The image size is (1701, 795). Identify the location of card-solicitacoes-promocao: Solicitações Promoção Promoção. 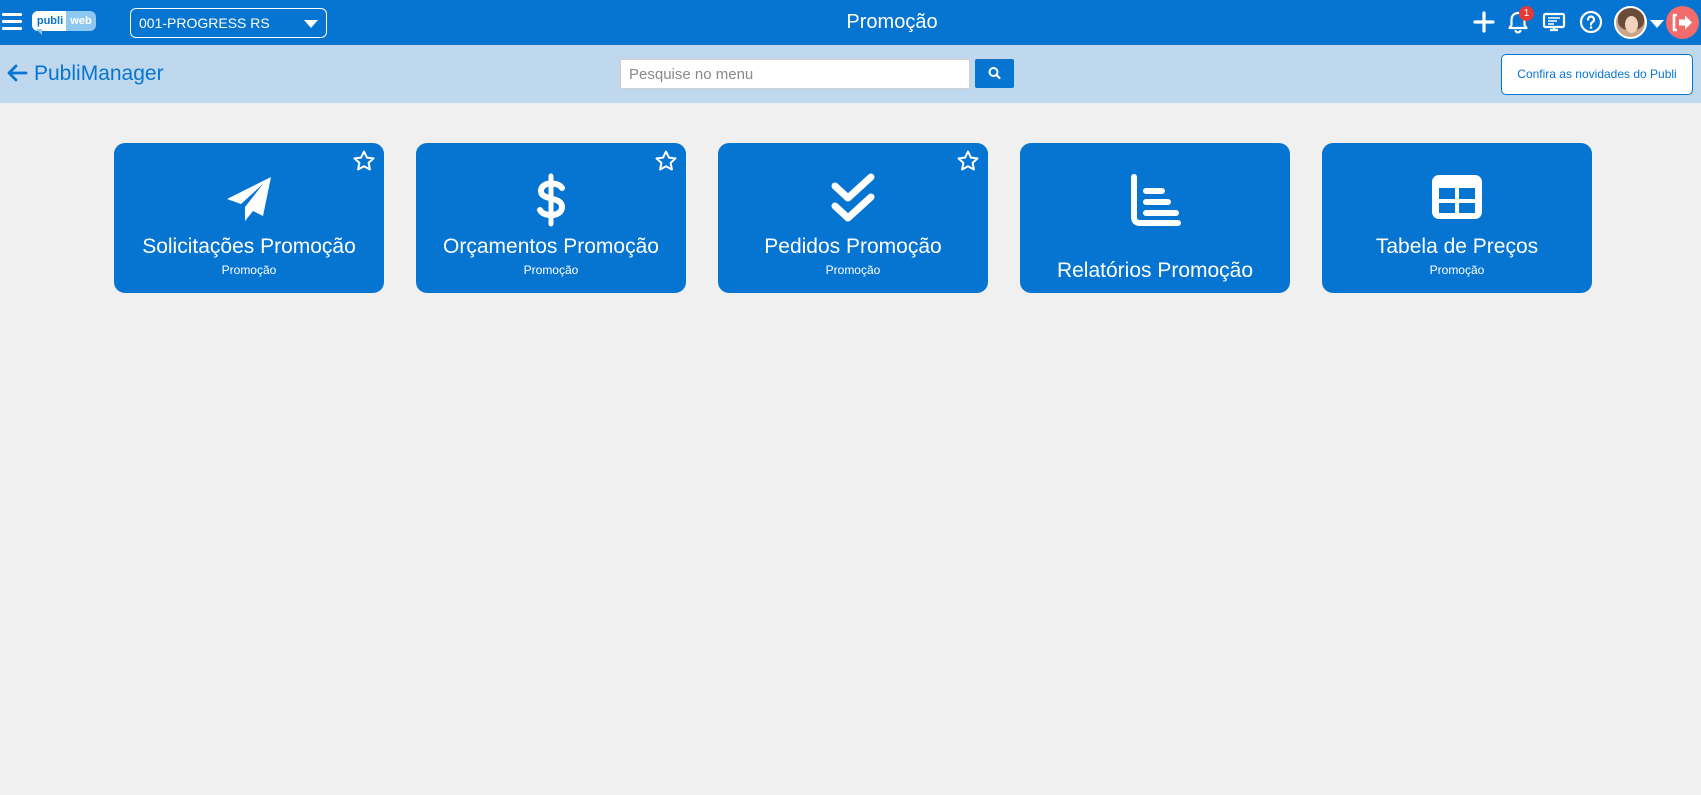
(249, 218).